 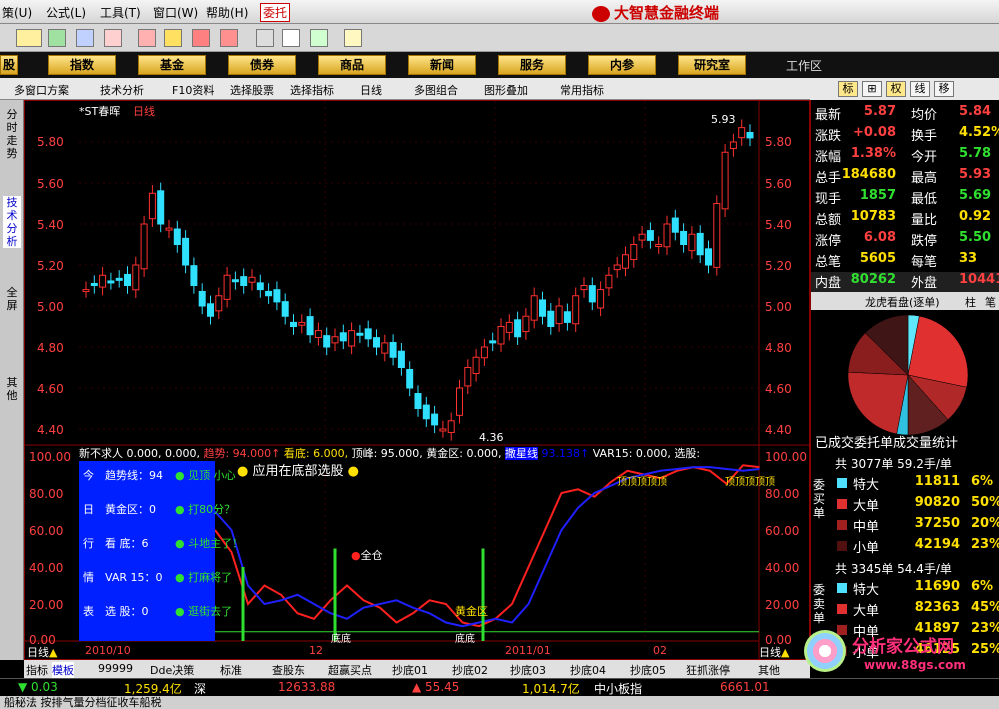 I want to click on menu-tools: 工具(T), so click(x=120, y=12).